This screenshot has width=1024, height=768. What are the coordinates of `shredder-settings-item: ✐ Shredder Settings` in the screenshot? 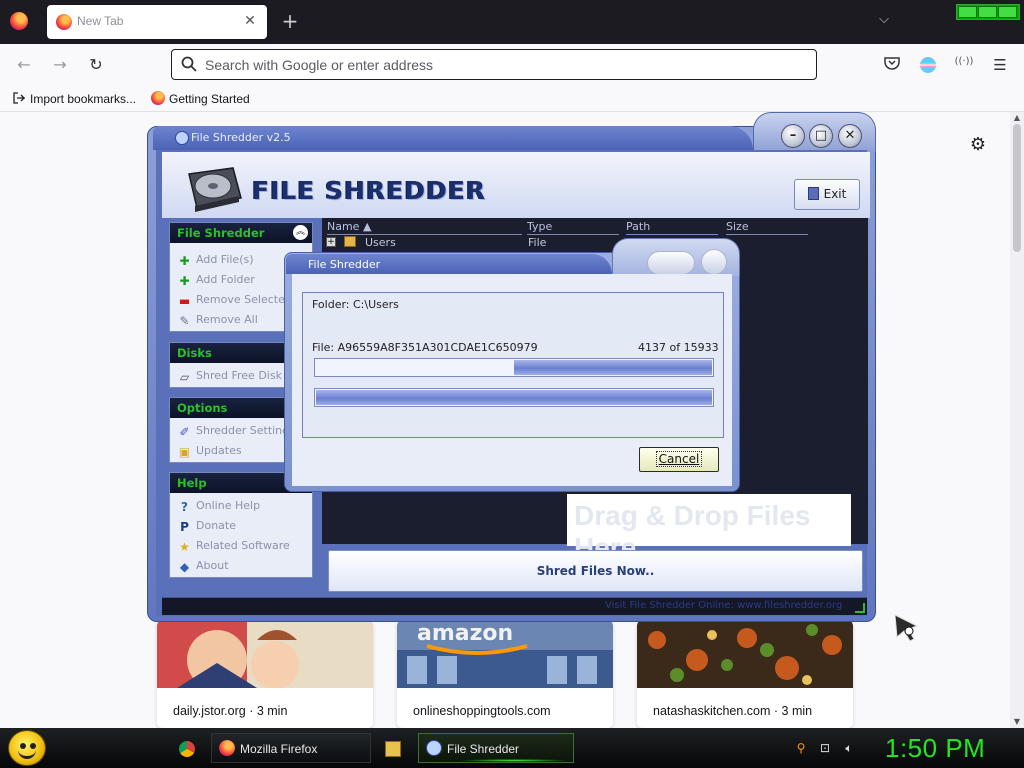 It's located at (236, 431).